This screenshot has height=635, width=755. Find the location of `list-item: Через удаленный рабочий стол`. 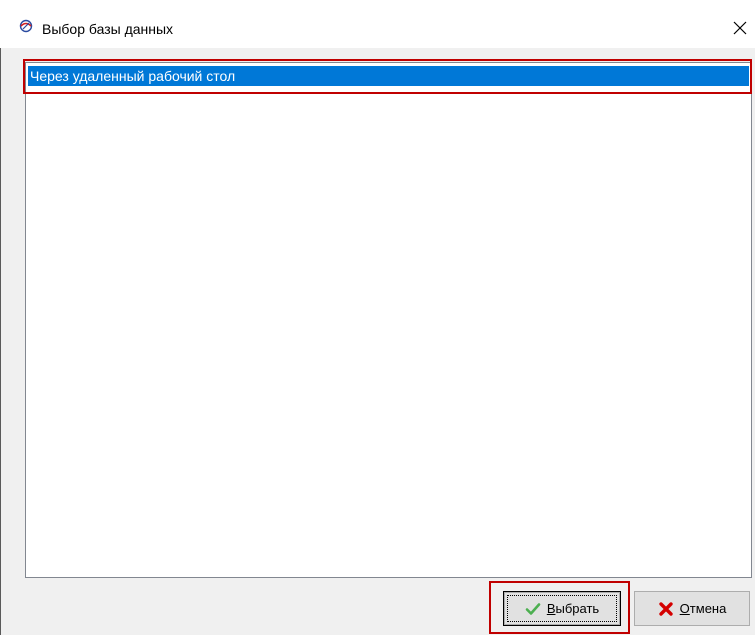

list-item: Через удаленный рабочий стол is located at coordinates (388, 76).